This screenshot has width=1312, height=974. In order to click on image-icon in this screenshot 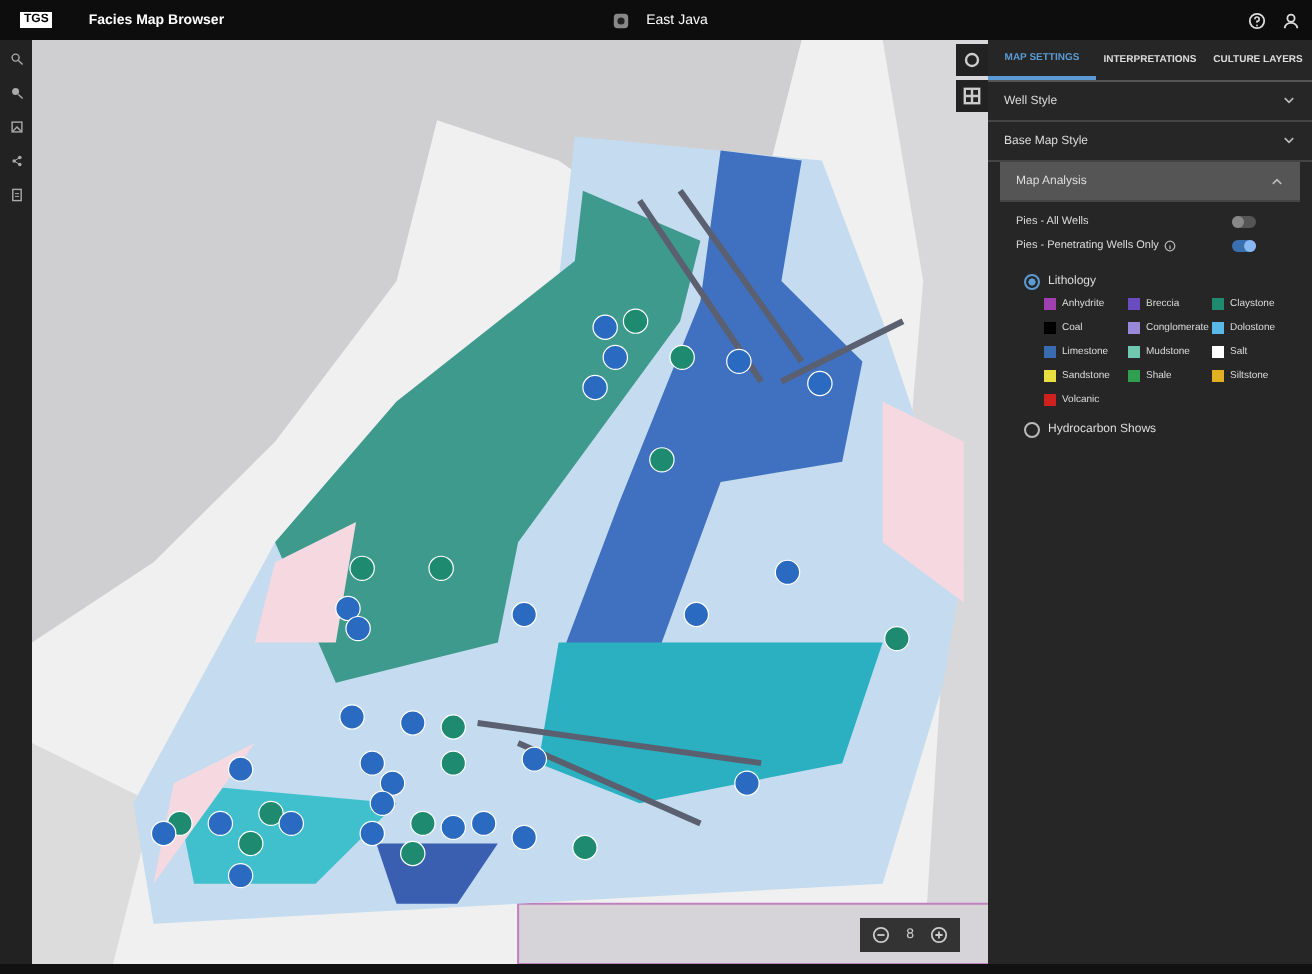, I will do `click(16, 127)`.